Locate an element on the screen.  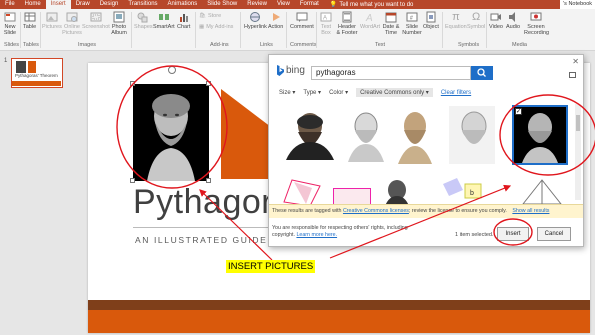
result-image-thumb: b is located at coordinates (462, 188).